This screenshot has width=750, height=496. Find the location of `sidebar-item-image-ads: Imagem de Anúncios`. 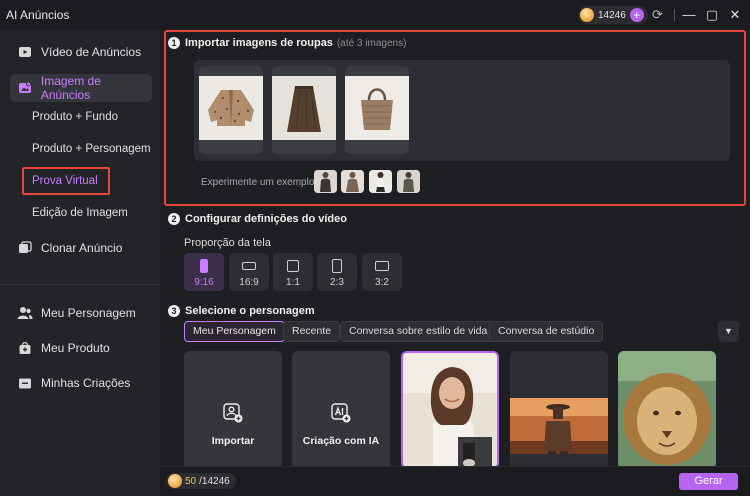

sidebar-item-image-ads: Imagem de Anúncios is located at coordinates (81, 88).